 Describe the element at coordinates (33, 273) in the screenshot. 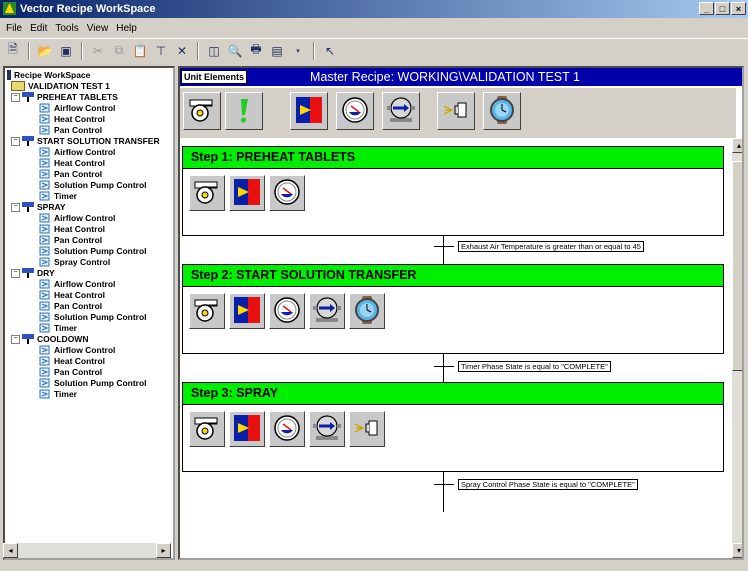

I see `tree-step-3: − DRY` at that location.